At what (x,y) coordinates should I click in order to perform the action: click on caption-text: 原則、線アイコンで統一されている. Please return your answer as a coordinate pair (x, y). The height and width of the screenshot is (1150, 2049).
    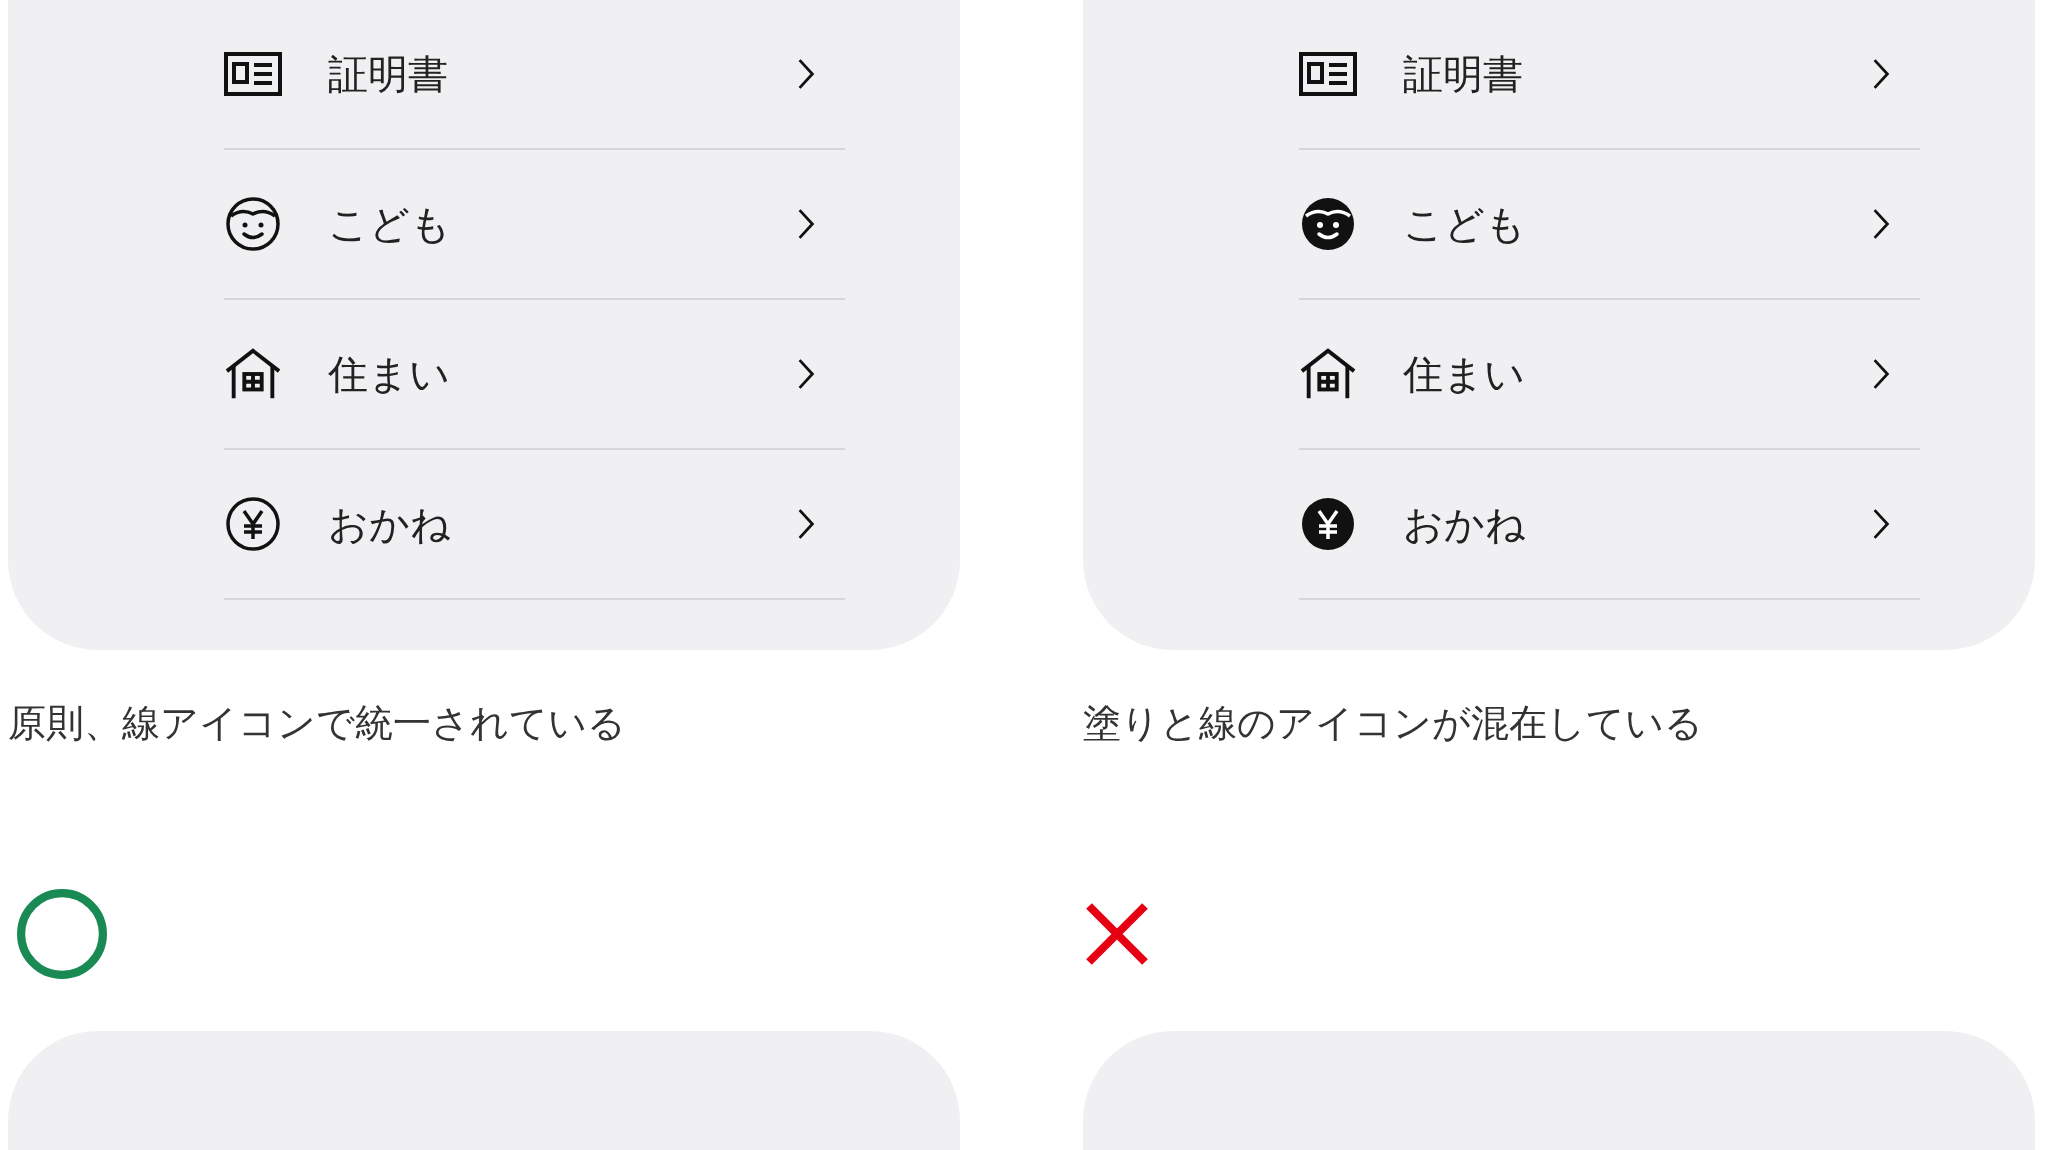
    Looking at the image, I should click on (317, 723).